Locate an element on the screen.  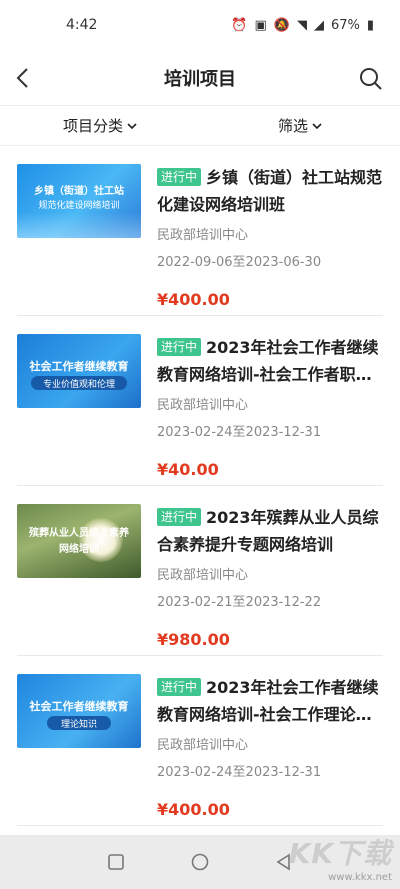
filter-bar: 项目分类 筛选 is located at coordinates (200, 126).